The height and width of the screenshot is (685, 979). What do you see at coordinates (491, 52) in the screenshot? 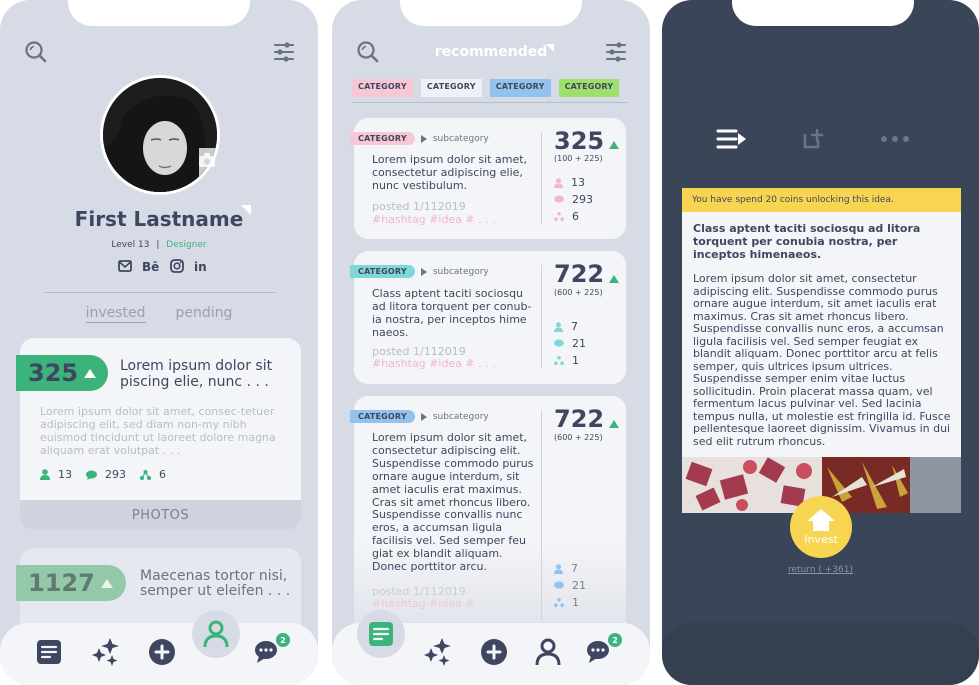
I see `feed-header: recommended` at bounding box center [491, 52].